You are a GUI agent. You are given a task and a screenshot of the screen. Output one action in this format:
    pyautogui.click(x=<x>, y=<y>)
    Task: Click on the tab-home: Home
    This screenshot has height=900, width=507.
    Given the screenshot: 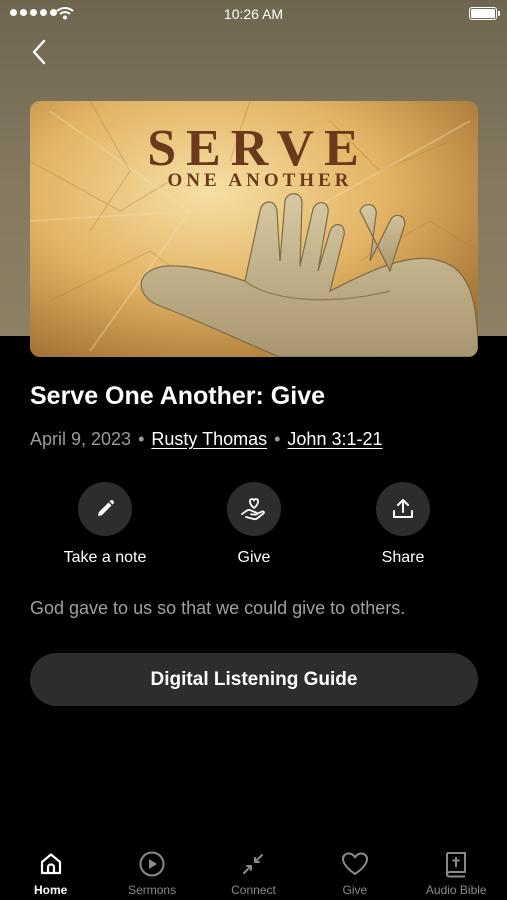 What is the action you would take?
    pyautogui.click(x=50, y=870)
    